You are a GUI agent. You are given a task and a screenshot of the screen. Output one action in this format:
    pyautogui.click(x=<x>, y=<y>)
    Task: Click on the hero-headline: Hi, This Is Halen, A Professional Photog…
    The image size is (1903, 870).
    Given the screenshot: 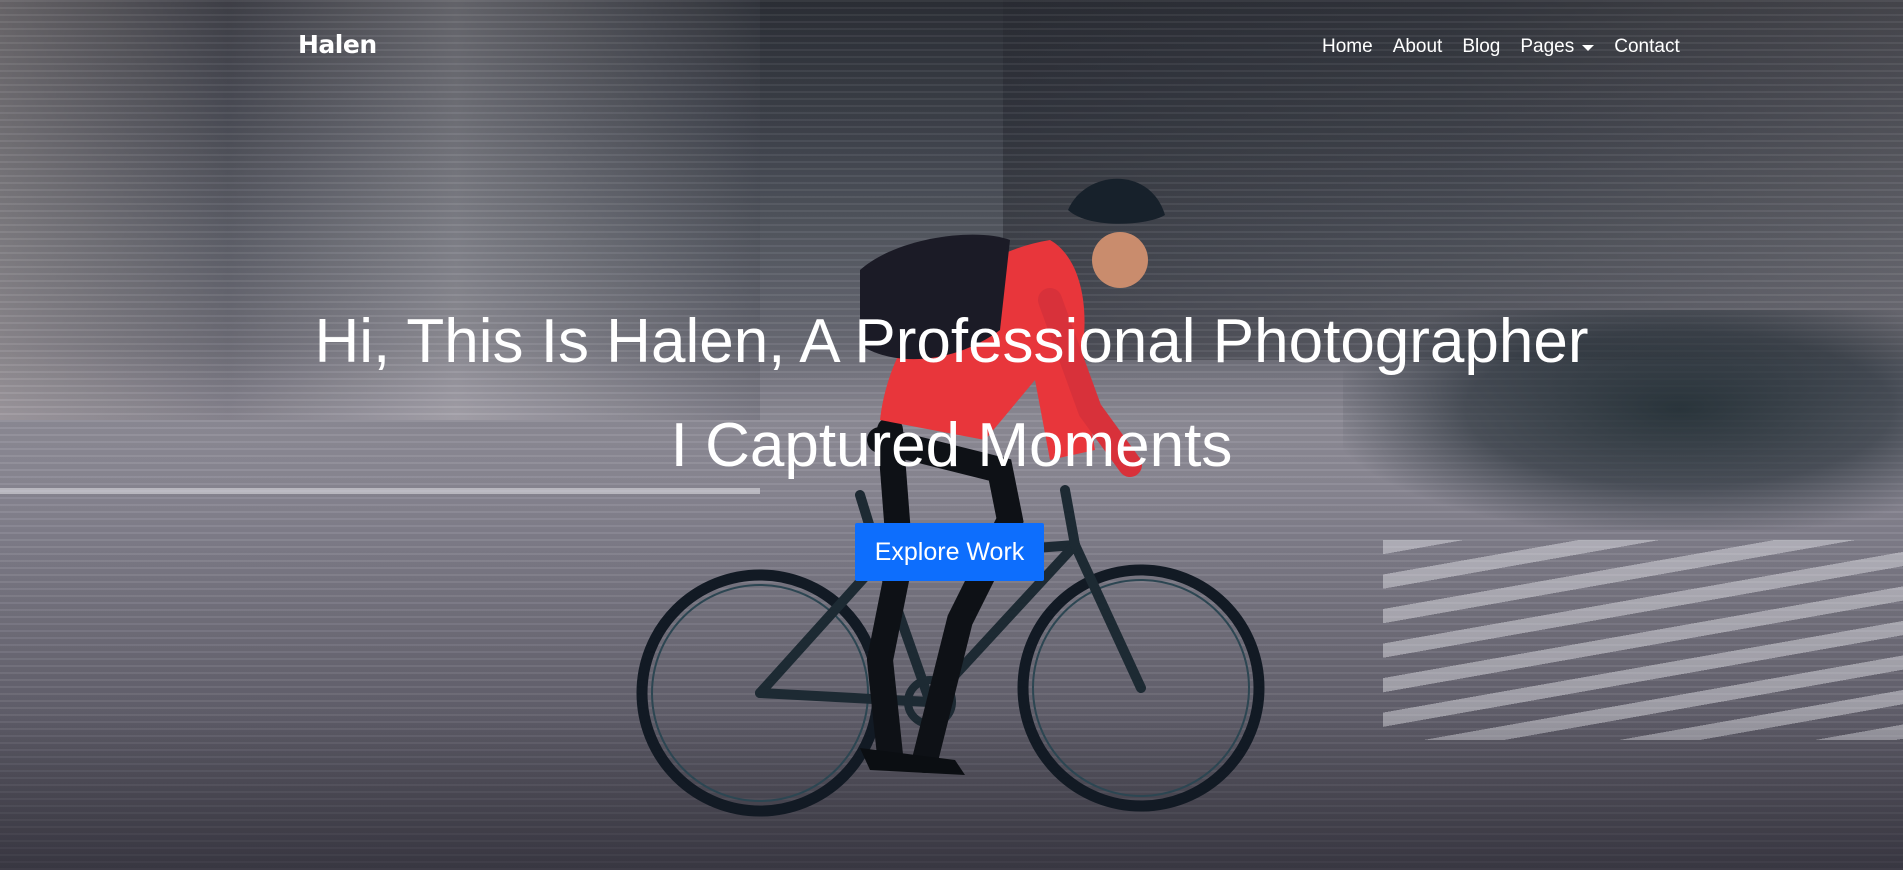 What is the action you would take?
    pyautogui.click(x=951, y=341)
    